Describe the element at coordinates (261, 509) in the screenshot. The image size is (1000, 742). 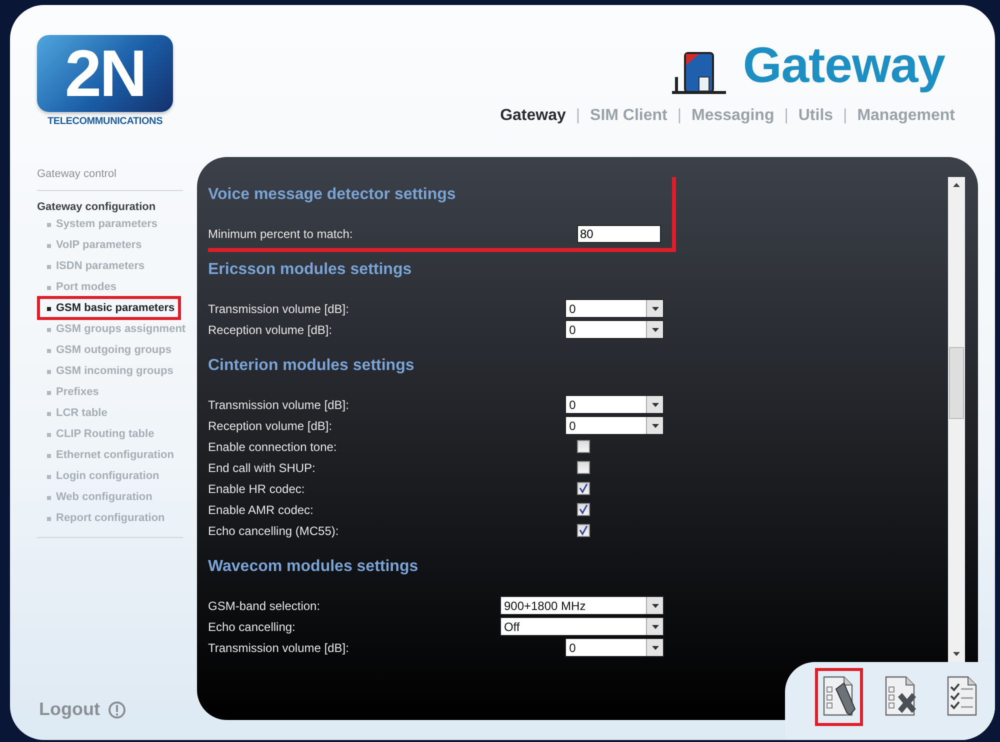
I see `field-label: Enable AMR codec:` at that location.